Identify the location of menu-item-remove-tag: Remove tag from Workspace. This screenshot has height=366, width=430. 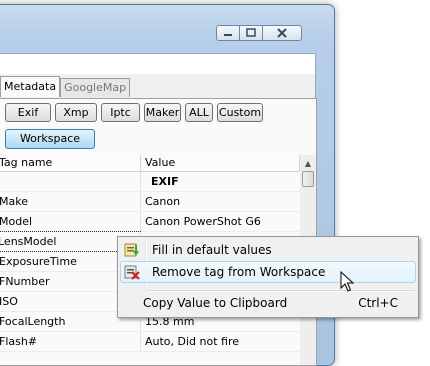
(268, 272).